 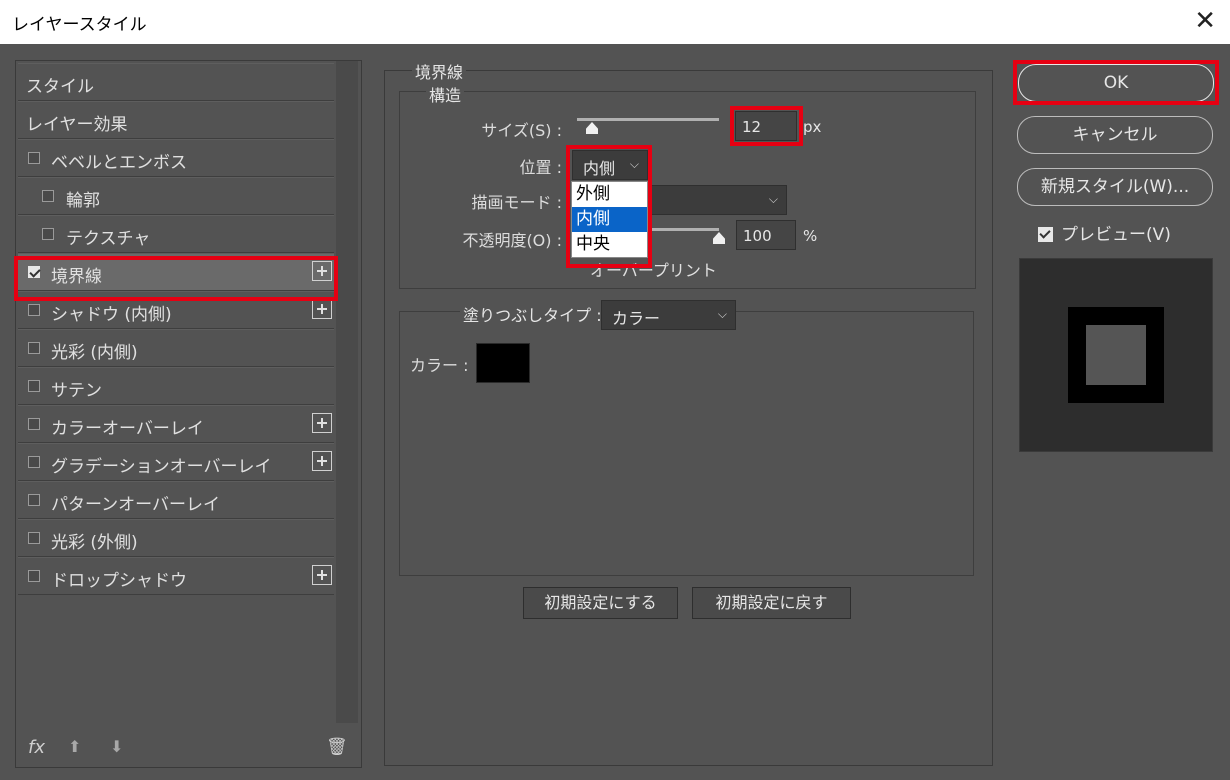 I want to click on position-option: 内側, so click(x=609, y=219).